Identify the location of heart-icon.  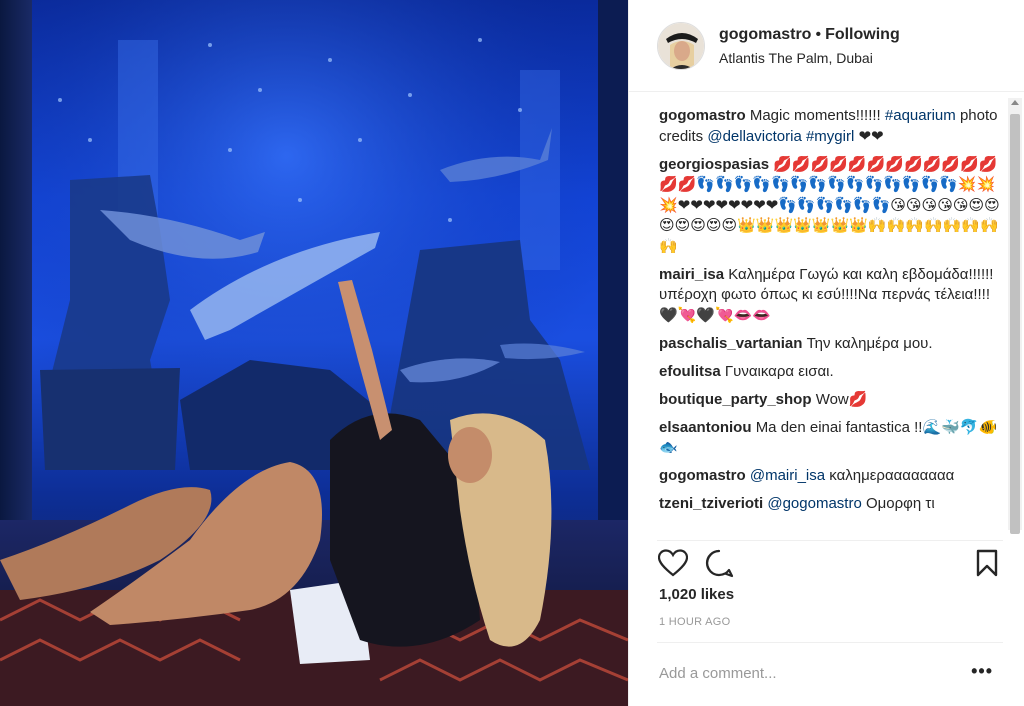
(673, 563).